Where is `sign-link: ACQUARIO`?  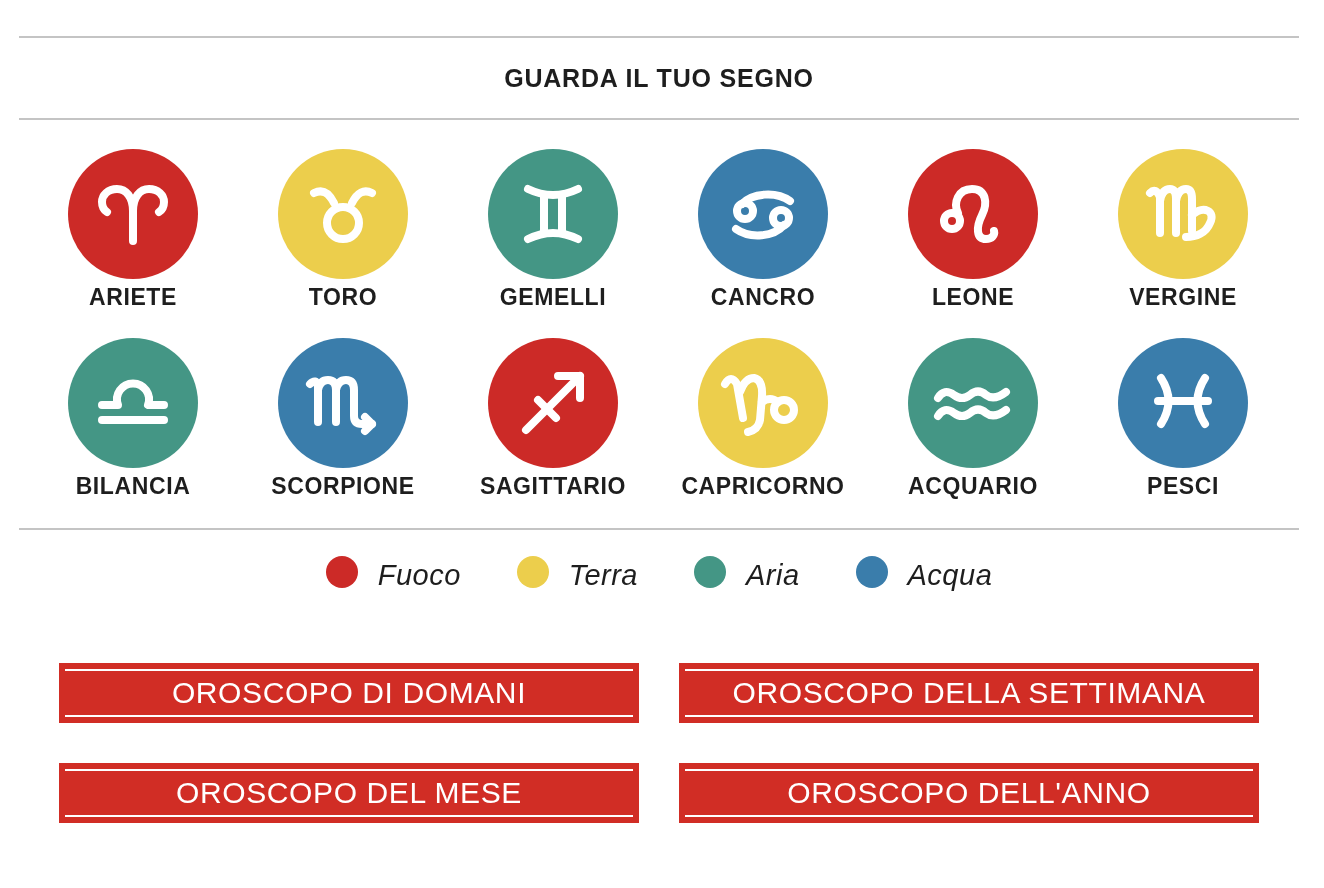 sign-link: ACQUARIO is located at coordinates (973, 486).